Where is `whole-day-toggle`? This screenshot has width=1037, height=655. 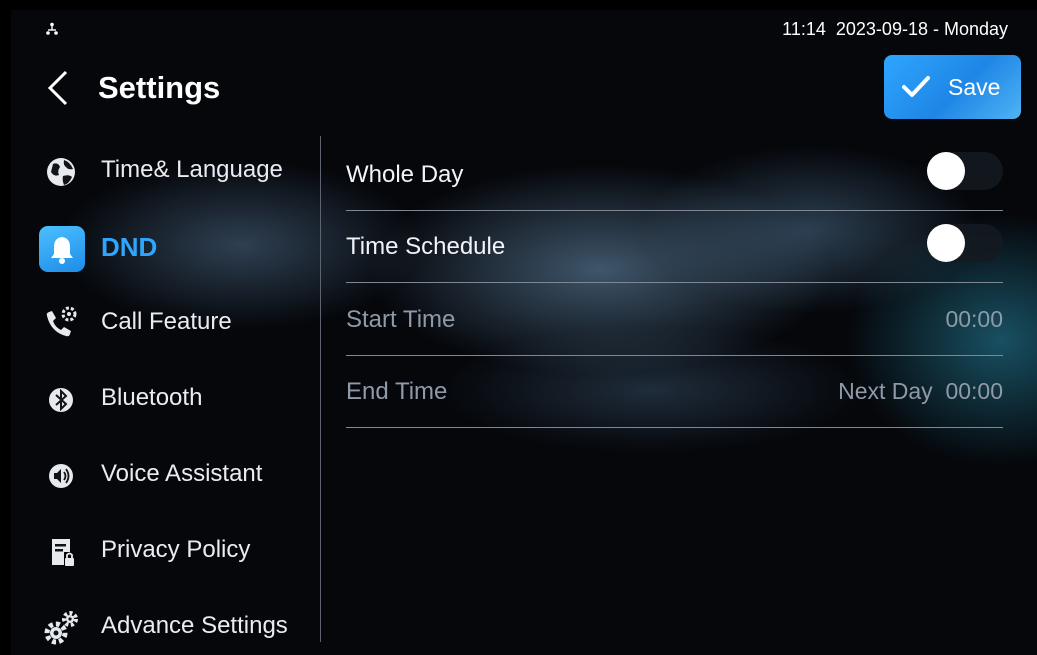
whole-day-toggle is located at coordinates (965, 171).